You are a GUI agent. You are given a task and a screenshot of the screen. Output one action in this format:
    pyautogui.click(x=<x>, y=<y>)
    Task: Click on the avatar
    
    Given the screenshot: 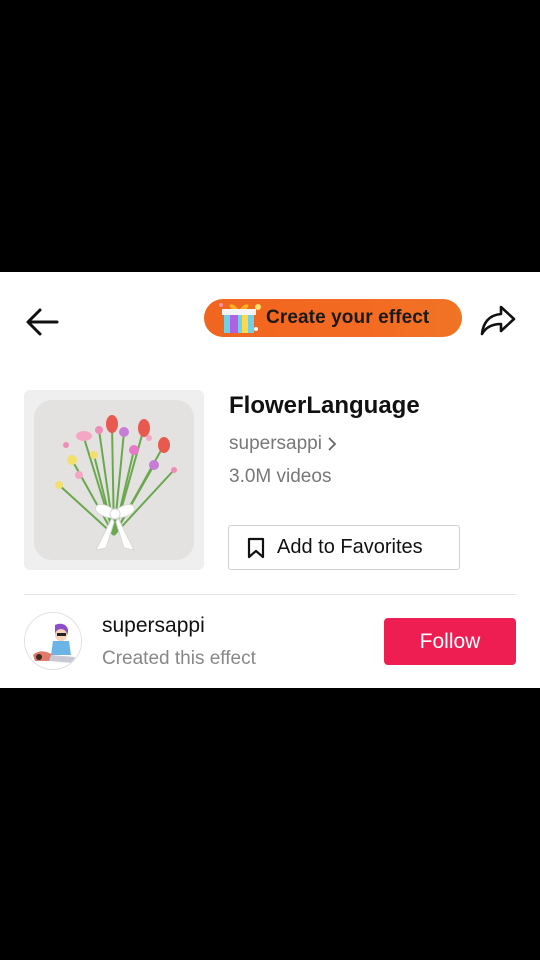 What is the action you would take?
    pyautogui.click(x=53, y=641)
    